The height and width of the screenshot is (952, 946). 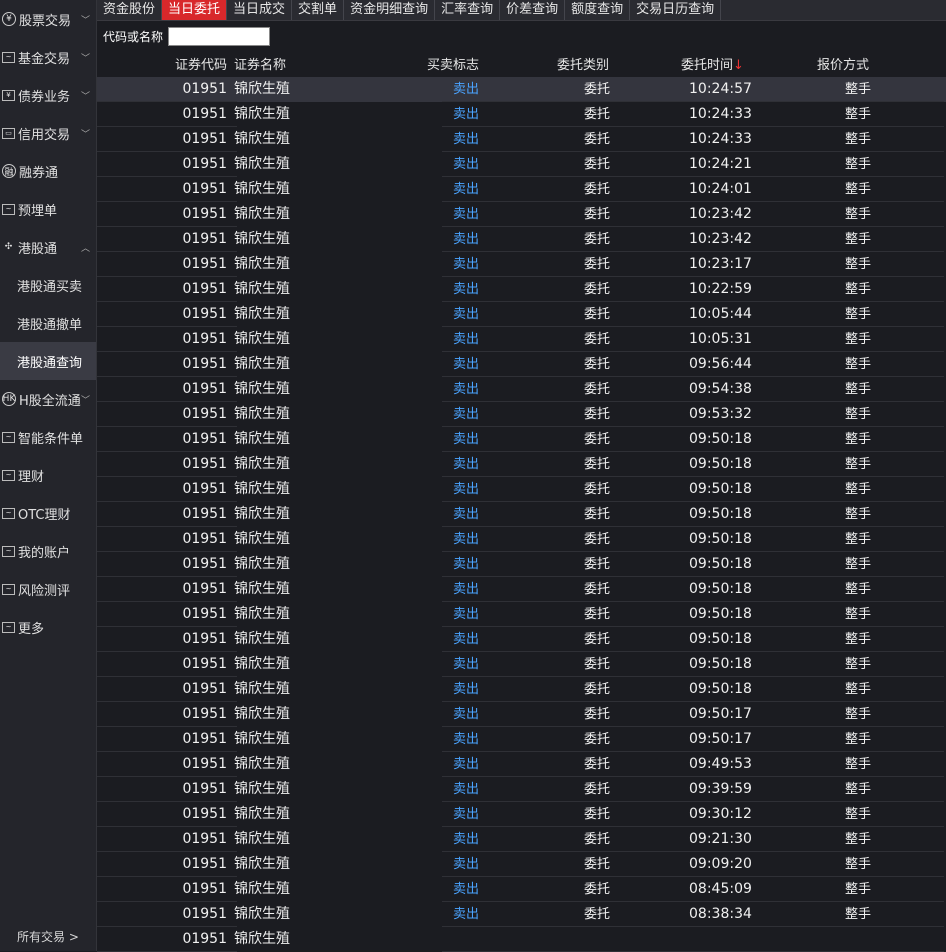 I want to click on sidebar-item-4: 融融券通, so click(x=48, y=171).